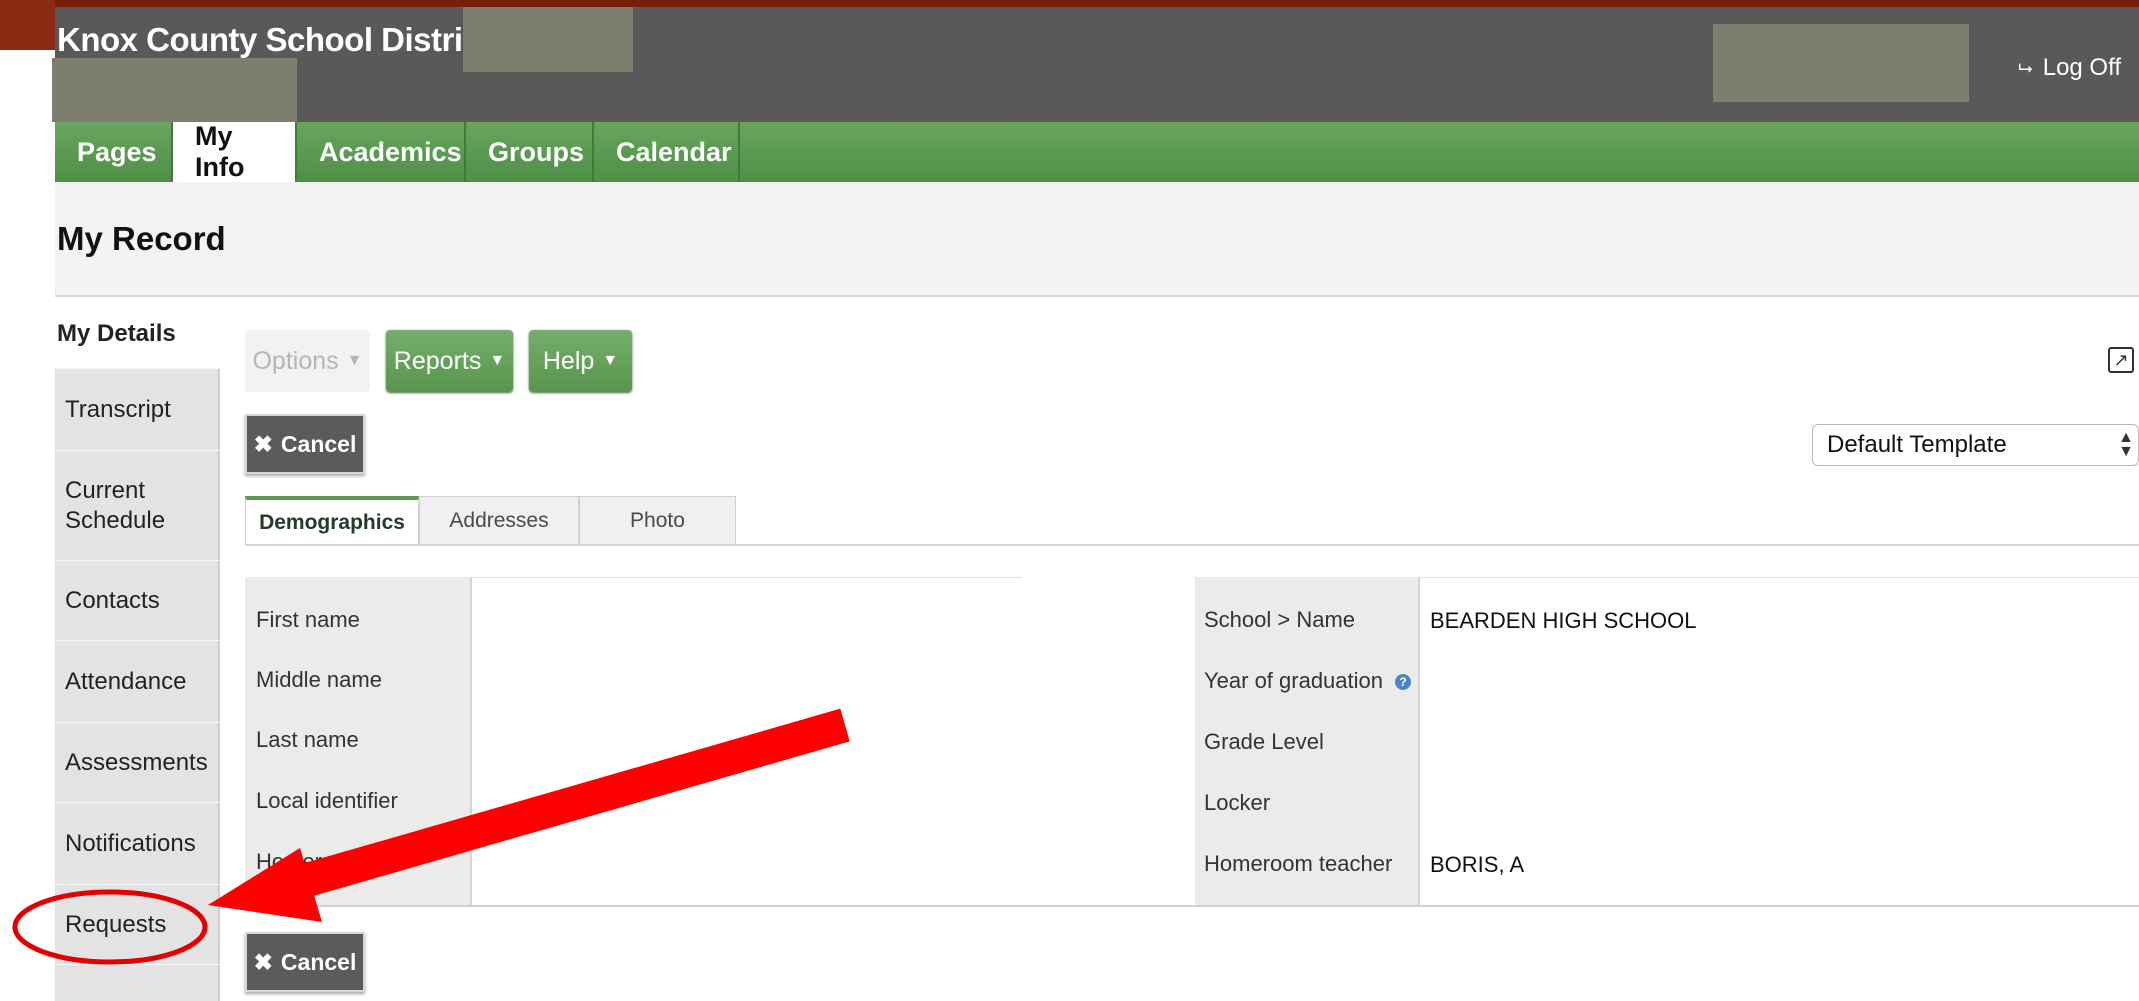 The width and height of the screenshot is (2139, 1001). I want to click on field-label-first-name: First name, so click(308, 619).